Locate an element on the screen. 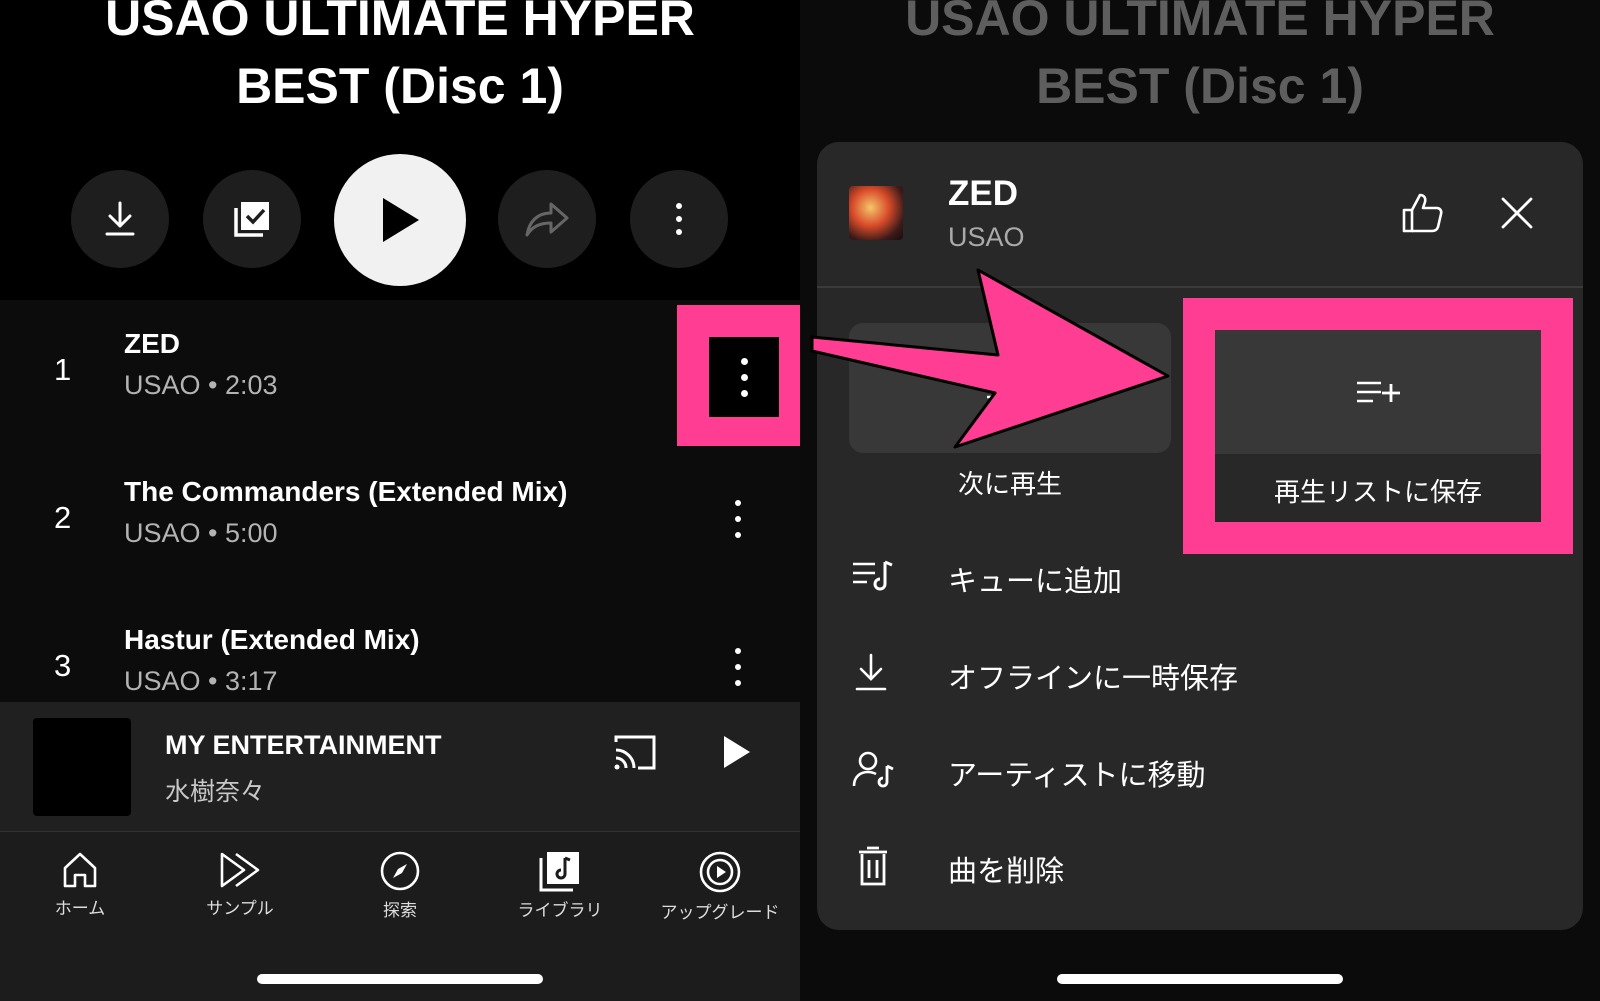 This screenshot has height=1001, width=1600. like-icon is located at coordinates (1422, 213).